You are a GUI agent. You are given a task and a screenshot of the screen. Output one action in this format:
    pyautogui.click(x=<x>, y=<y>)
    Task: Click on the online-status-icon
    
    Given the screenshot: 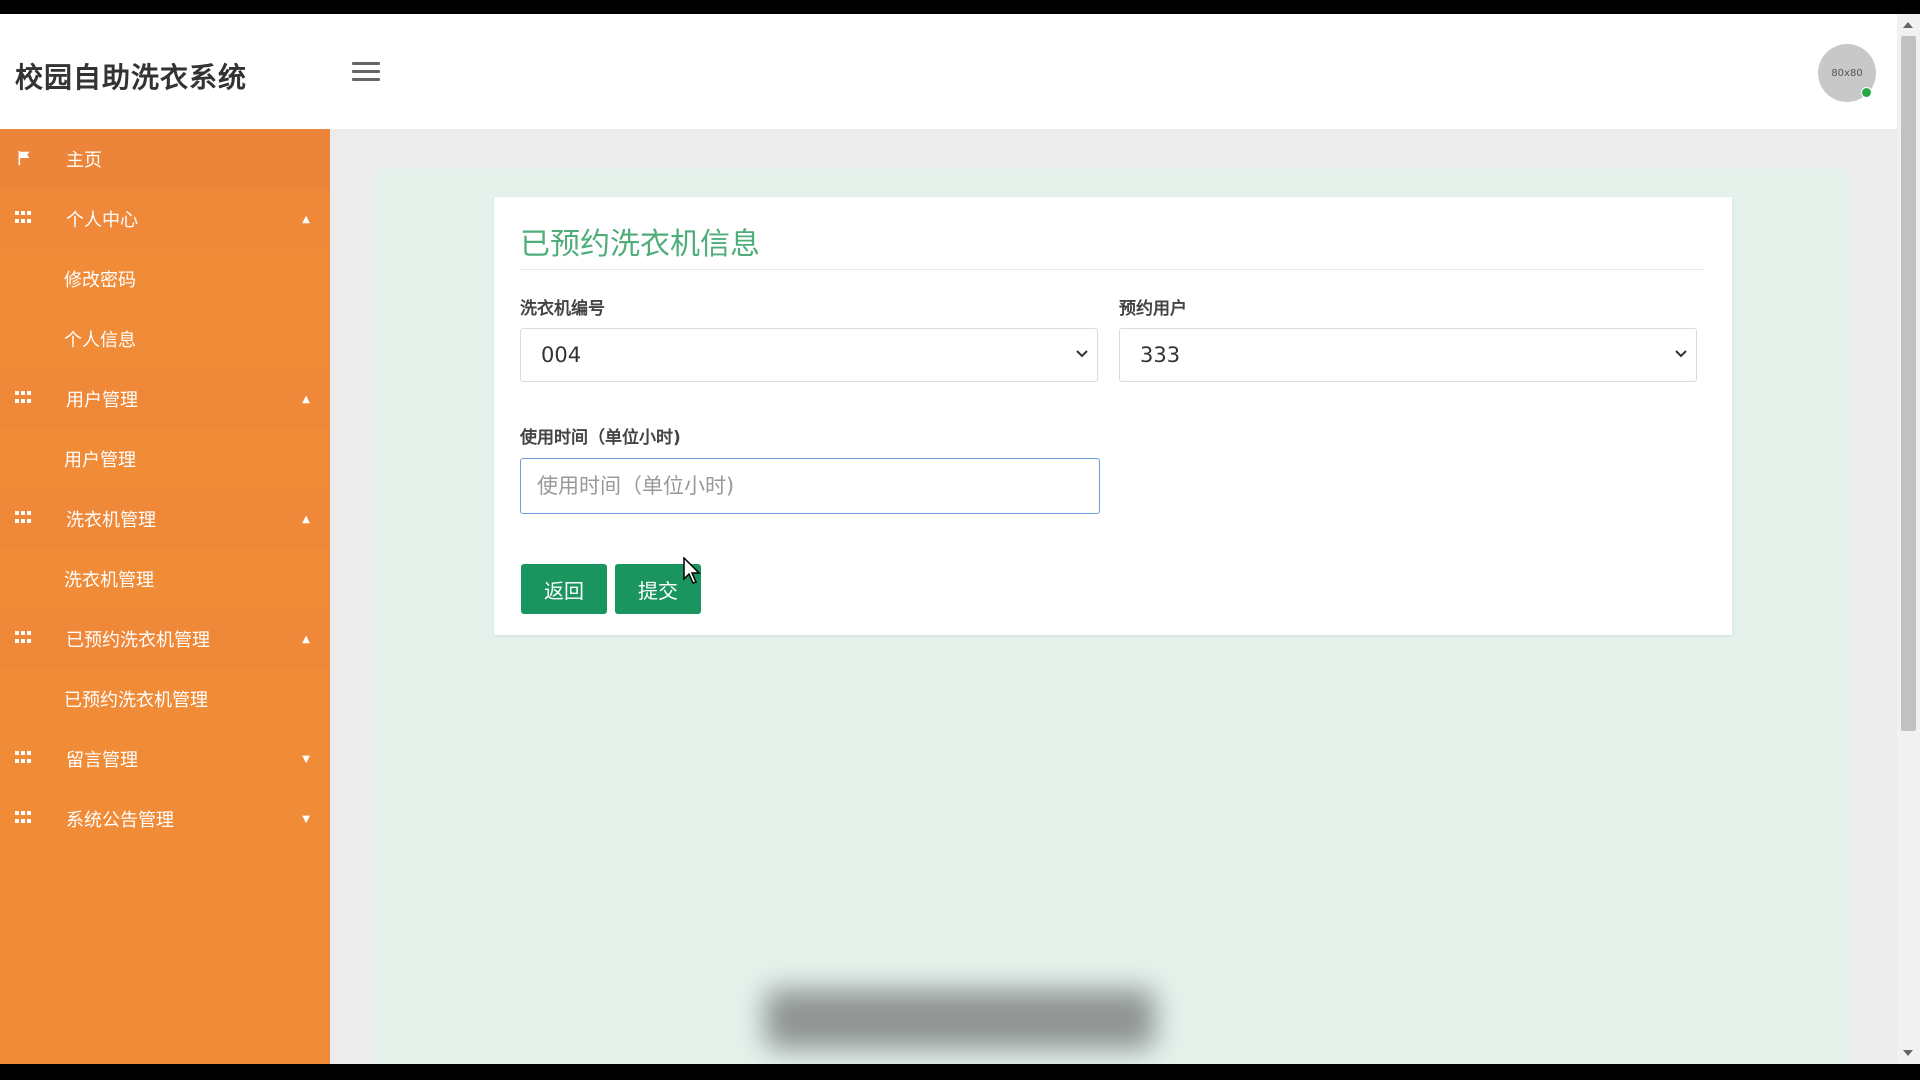 What is the action you would take?
    pyautogui.click(x=1866, y=92)
    